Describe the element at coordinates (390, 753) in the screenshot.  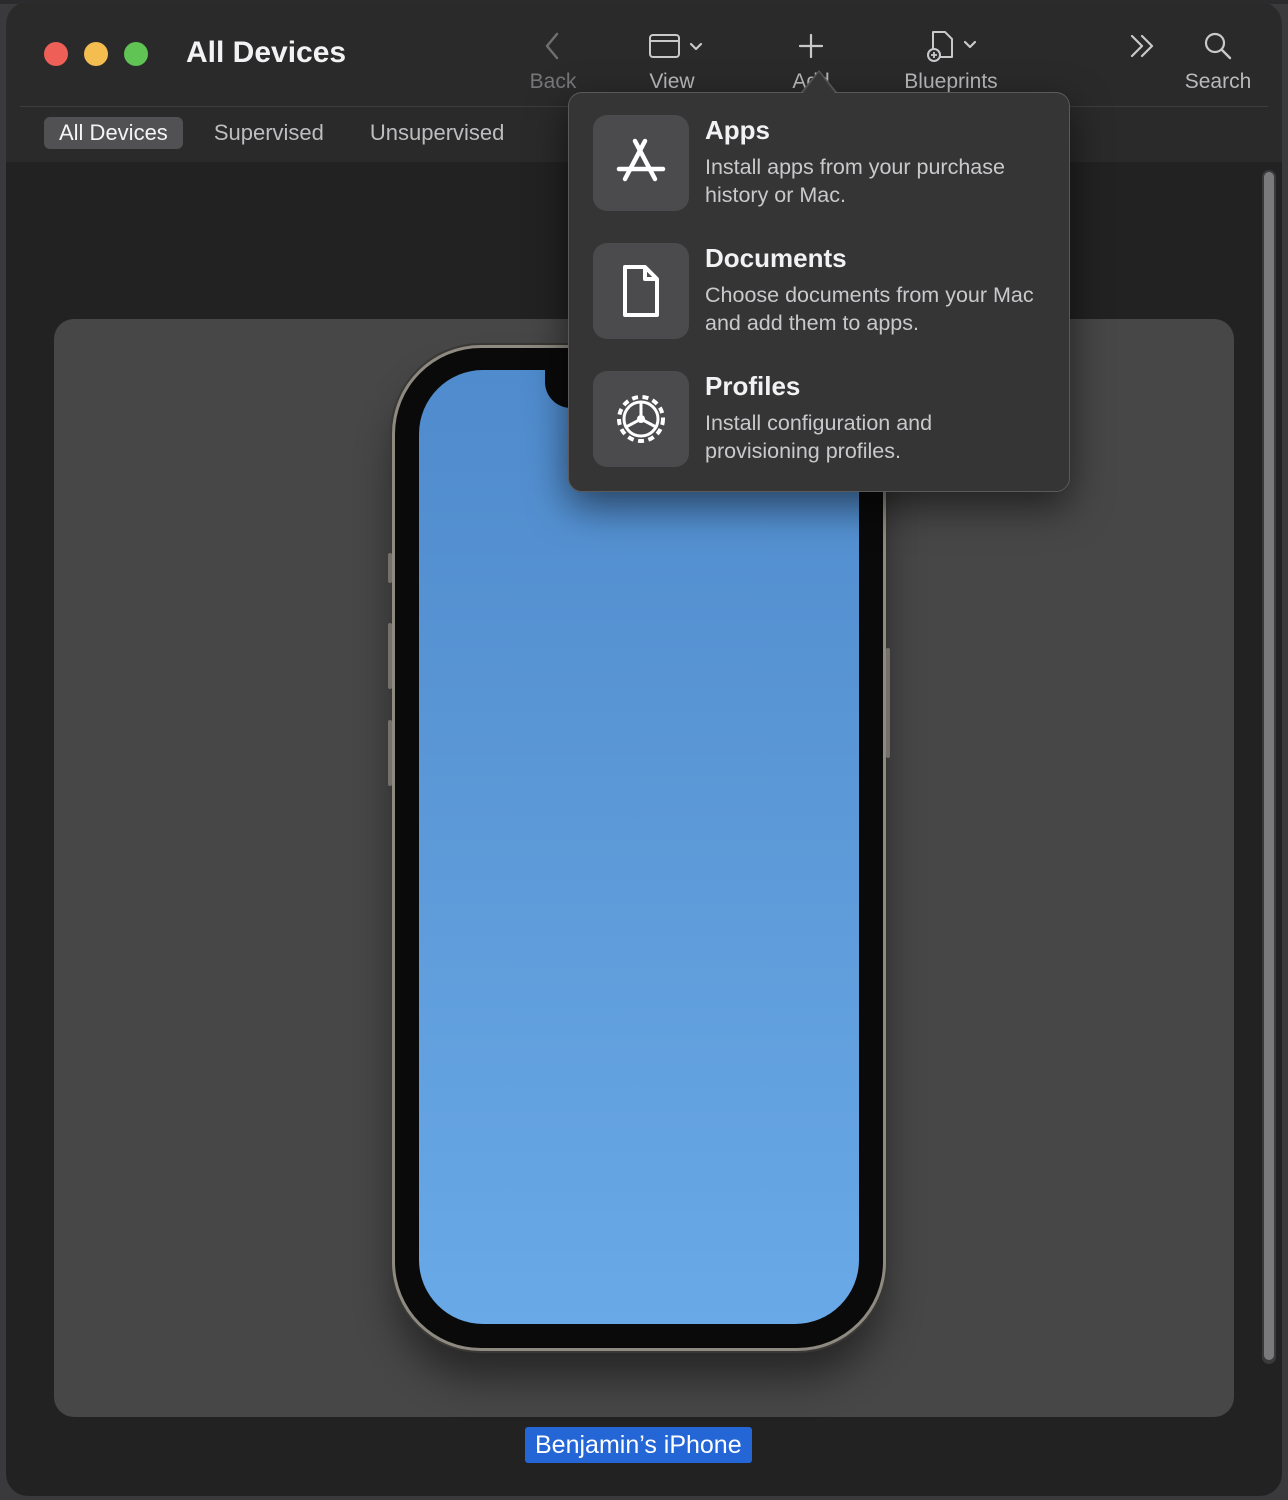
I see `phone-volume-down` at that location.